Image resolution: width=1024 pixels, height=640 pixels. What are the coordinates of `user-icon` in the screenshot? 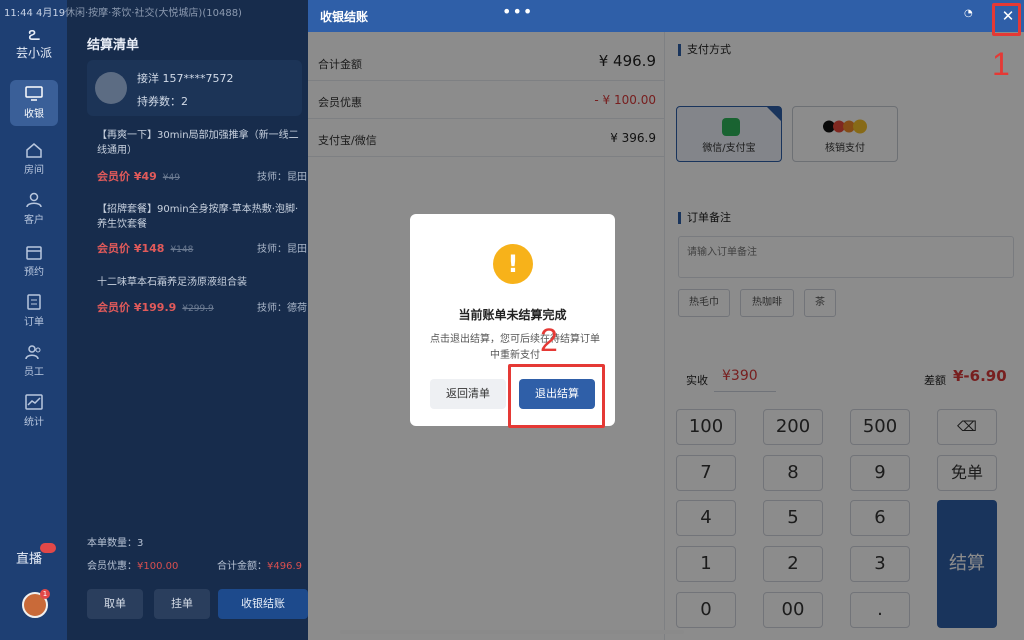 It's located at (34, 200).